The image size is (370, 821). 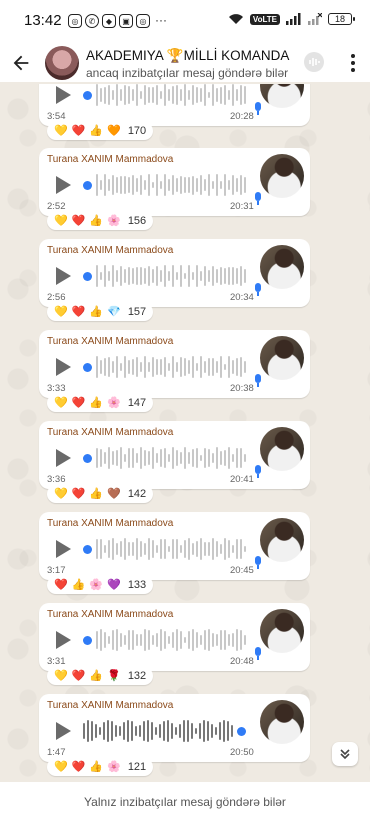 I want to click on message-bubble: Turana XANIM Mammadova 2:56 20:34, so click(x=174, y=273).